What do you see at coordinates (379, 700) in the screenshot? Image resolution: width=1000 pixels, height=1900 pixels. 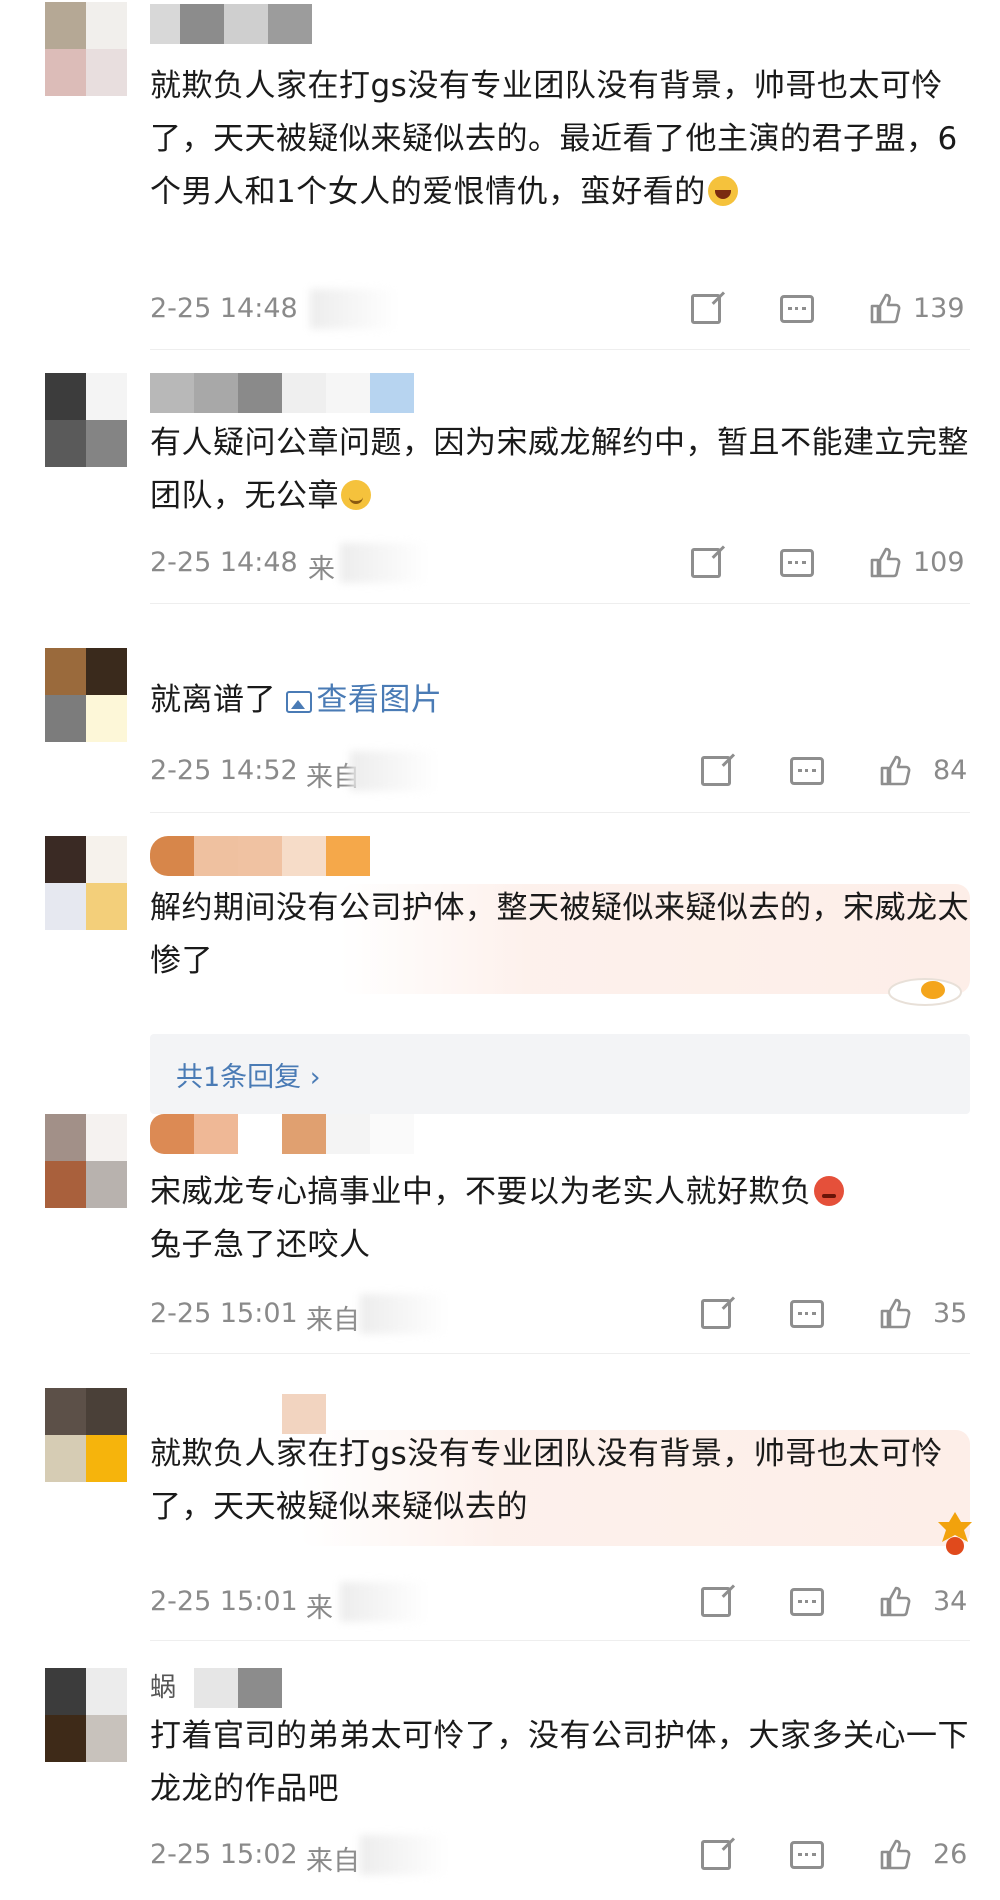 I see `view-image-label: 查看图片` at bounding box center [379, 700].